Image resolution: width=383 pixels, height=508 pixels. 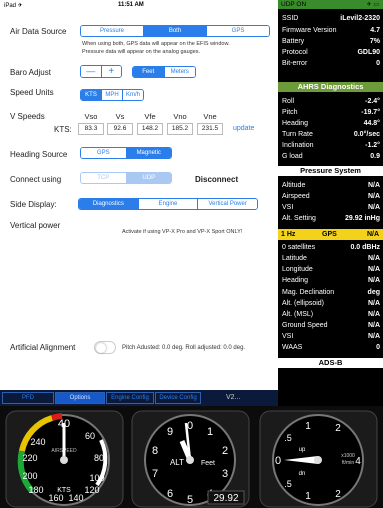 What do you see at coordinates (331, 259) in the screenshot?
I see `gps-row: Latitude N/A` at bounding box center [331, 259].